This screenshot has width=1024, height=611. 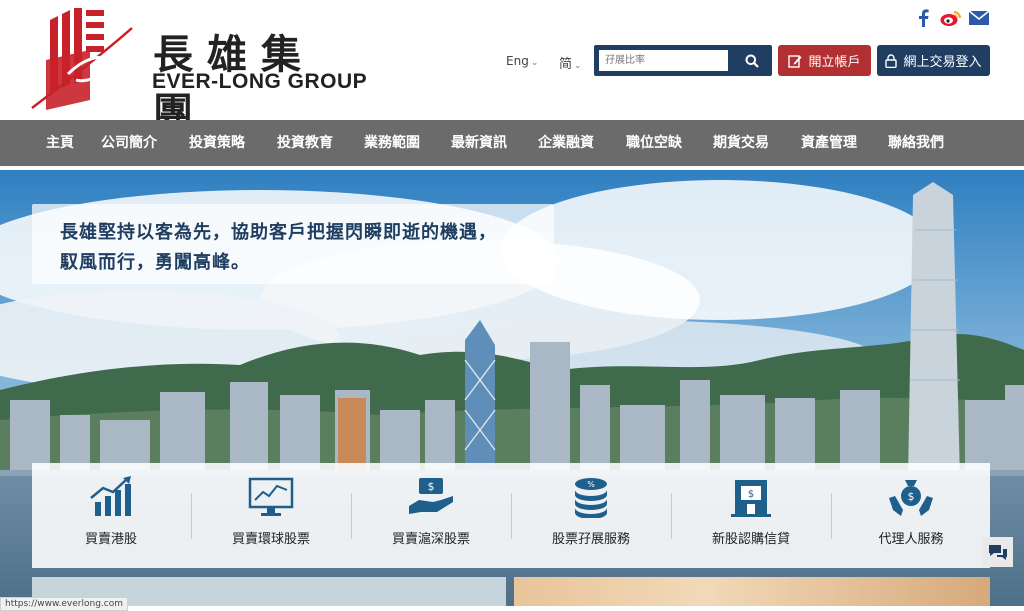 I want to click on bank-building-icon: $, so click(x=751, y=498).